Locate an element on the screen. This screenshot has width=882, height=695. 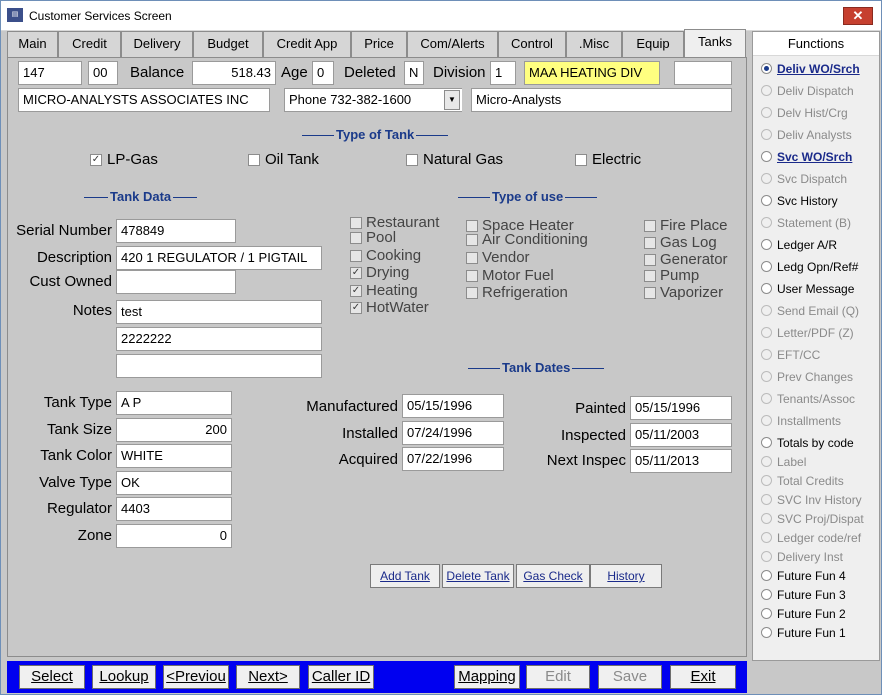
short-name: Micro-Analysts is located at coordinates (601, 100).